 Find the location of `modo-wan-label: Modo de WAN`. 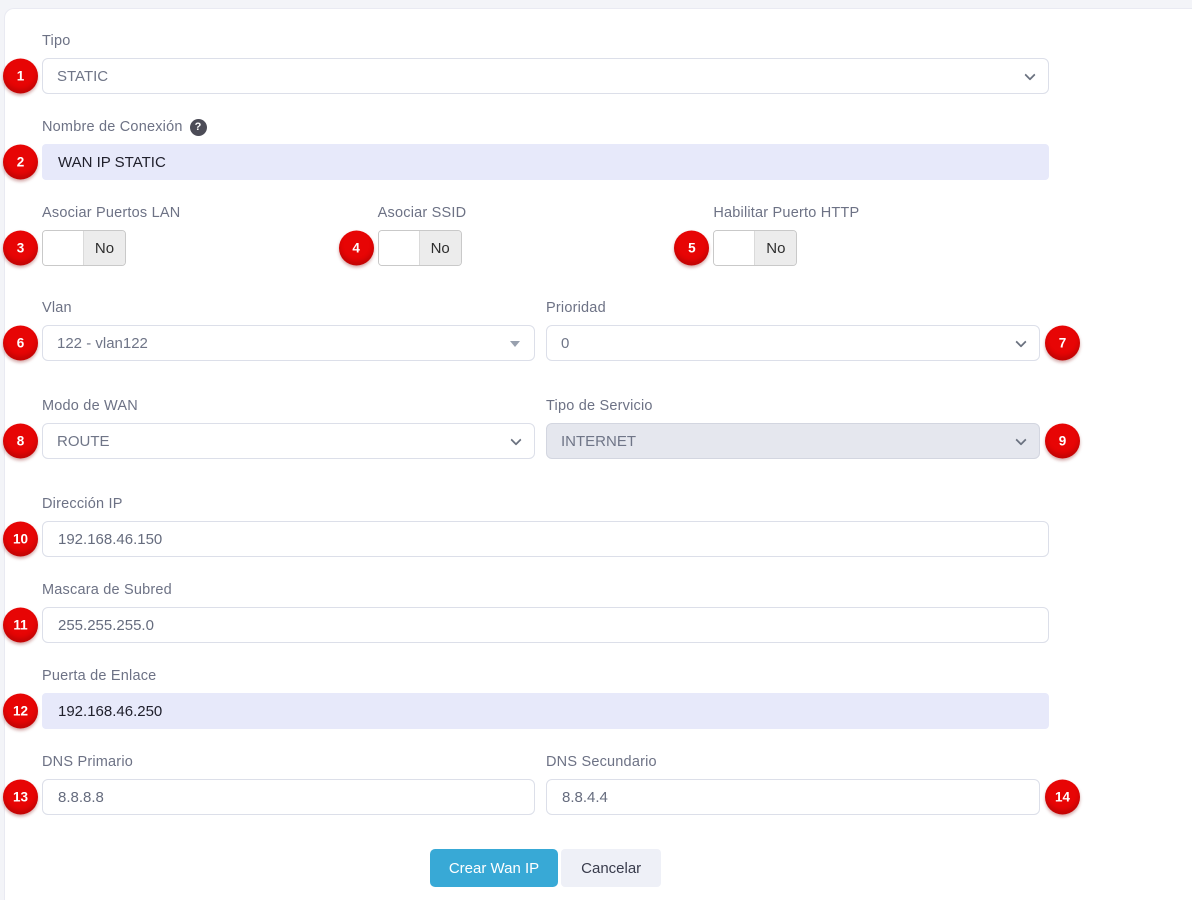

modo-wan-label: Modo de WAN is located at coordinates (90, 406).